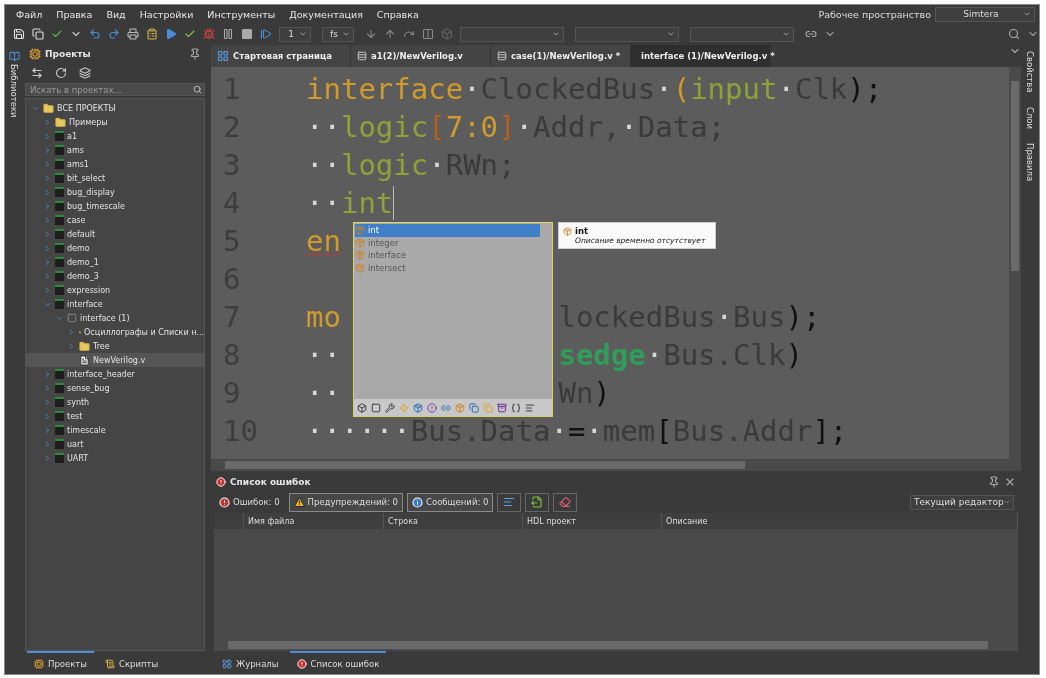 This screenshot has width=1046, height=678. I want to click on tree-item: Tree, so click(115, 346).